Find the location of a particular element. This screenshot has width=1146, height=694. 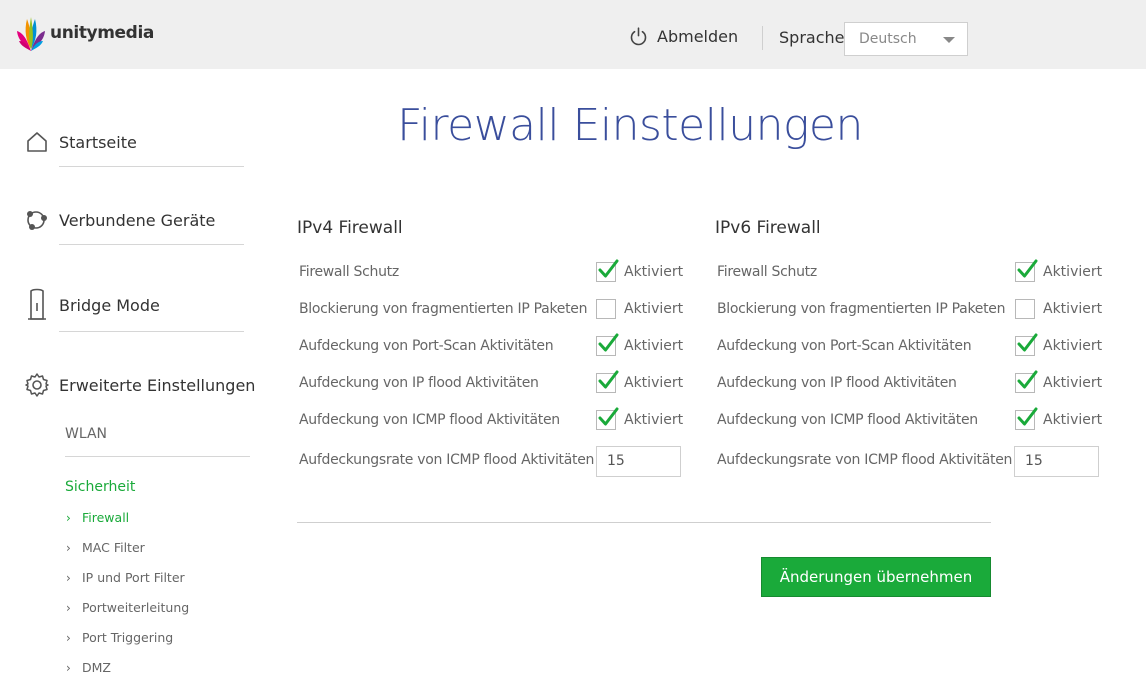

ipv4-row-label: Aufdeckung von Port-Scan Aktivitäten is located at coordinates (426, 346).